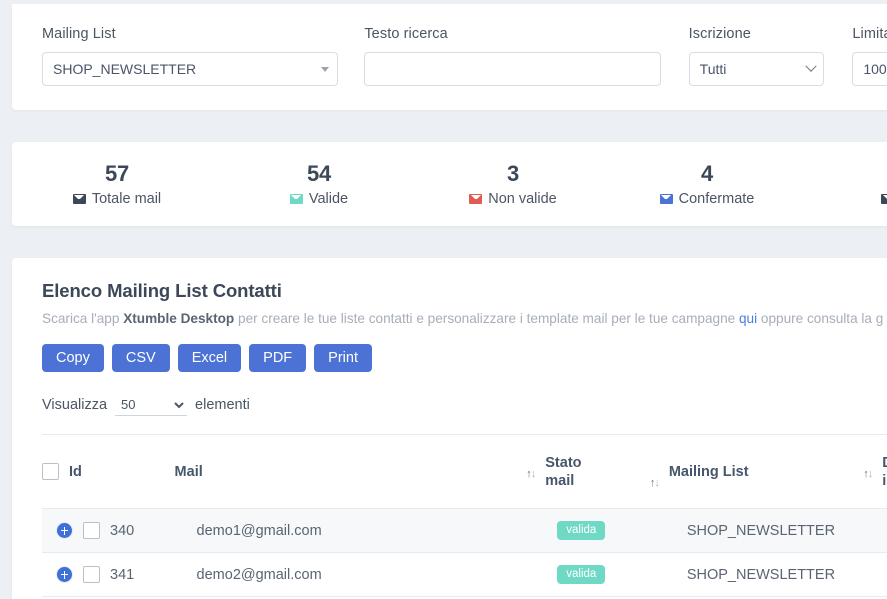  I want to click on filter-mailing-list: Mailing List SHOP_NEWSLETTER, so click(190, 56).